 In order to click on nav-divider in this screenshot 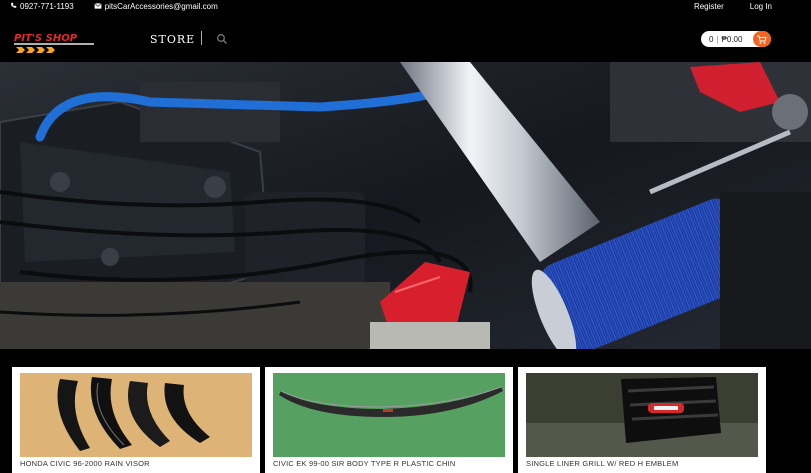, I will do `click(201, 38)`.